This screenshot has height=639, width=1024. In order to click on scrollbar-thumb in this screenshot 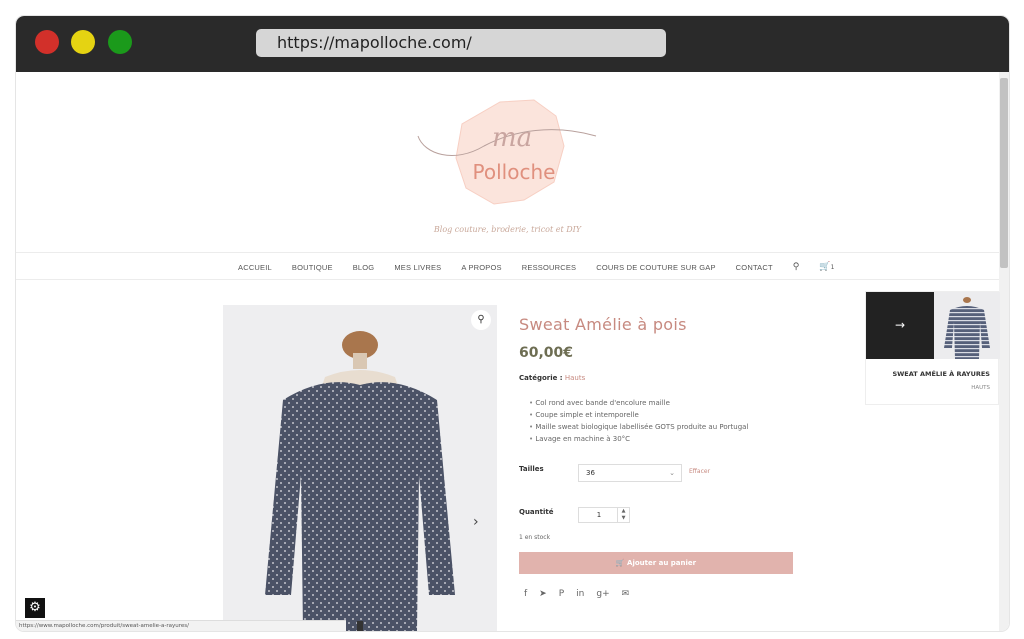, I will do `click(1004, 173)`.